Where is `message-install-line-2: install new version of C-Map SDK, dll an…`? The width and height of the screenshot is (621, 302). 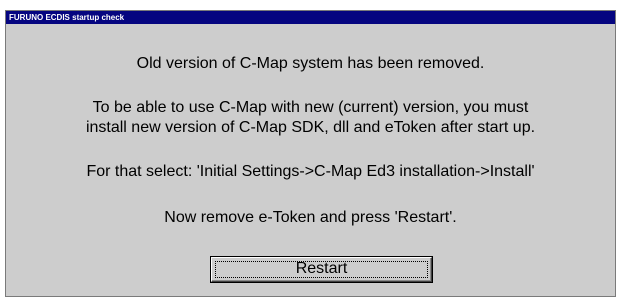
message-install-line-2: install new version of C-Map SDK, dll an… is located at coordinates (310, 127).